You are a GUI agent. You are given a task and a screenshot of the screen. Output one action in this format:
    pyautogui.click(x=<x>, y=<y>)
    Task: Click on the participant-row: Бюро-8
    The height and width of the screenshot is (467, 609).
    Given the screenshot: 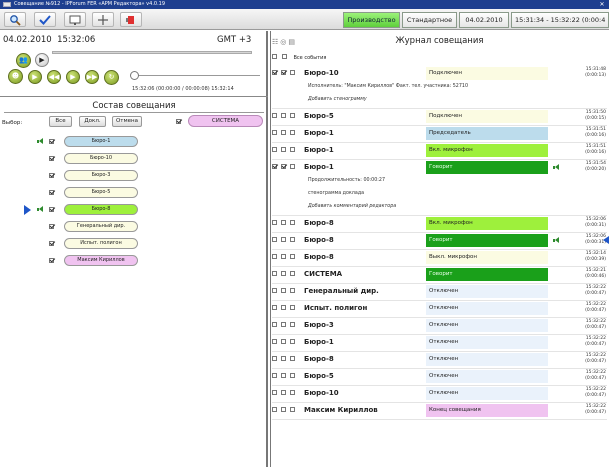 What is the action you would take?
    pyautogui.click(x=134, y=210)
    